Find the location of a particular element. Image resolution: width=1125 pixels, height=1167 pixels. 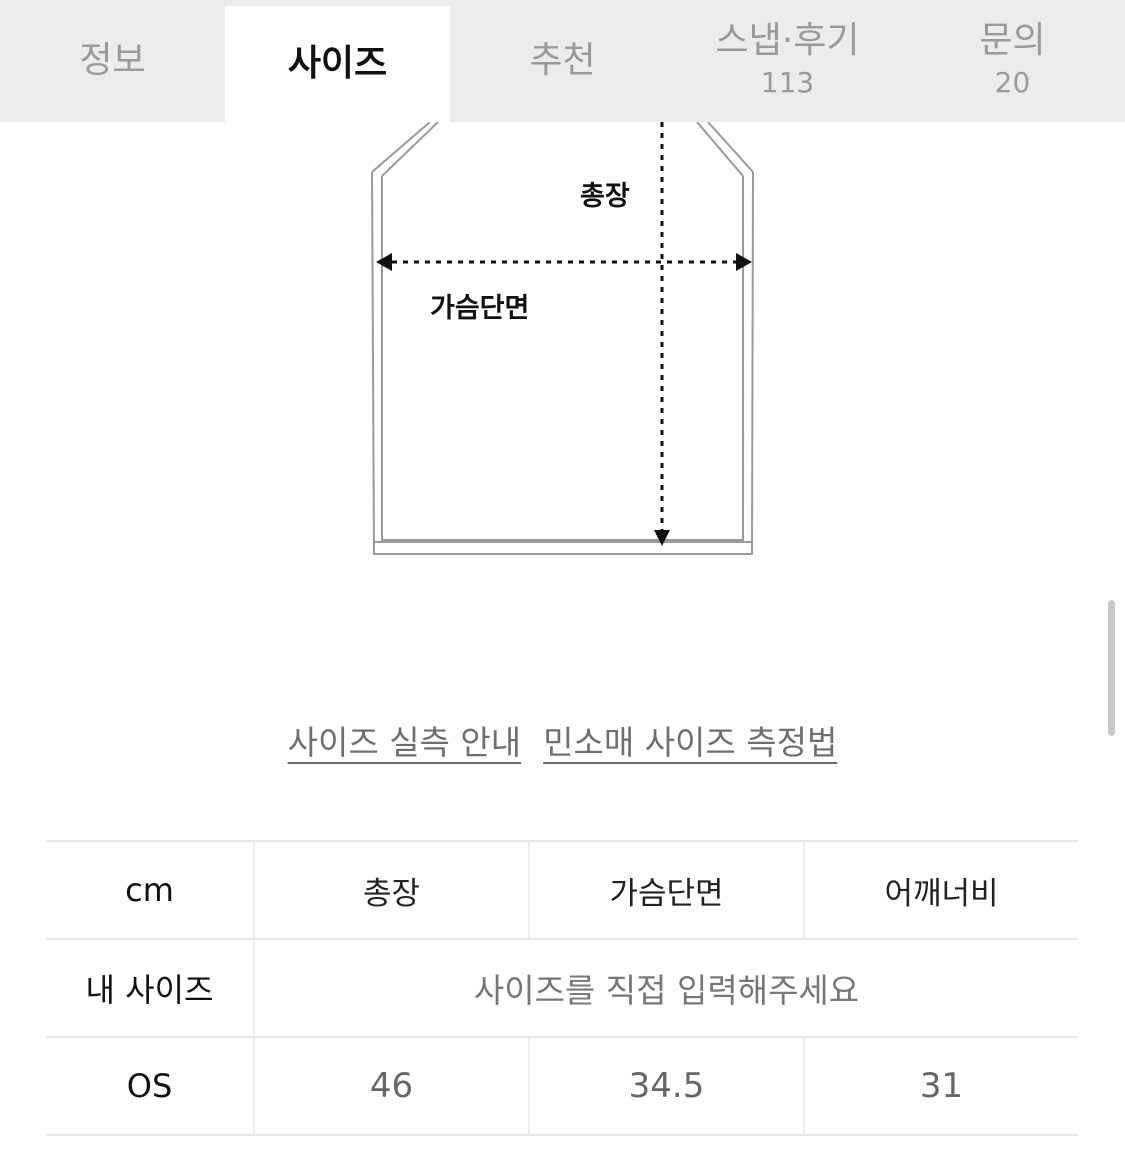

garment-outline is located at coordinates (562, 338).